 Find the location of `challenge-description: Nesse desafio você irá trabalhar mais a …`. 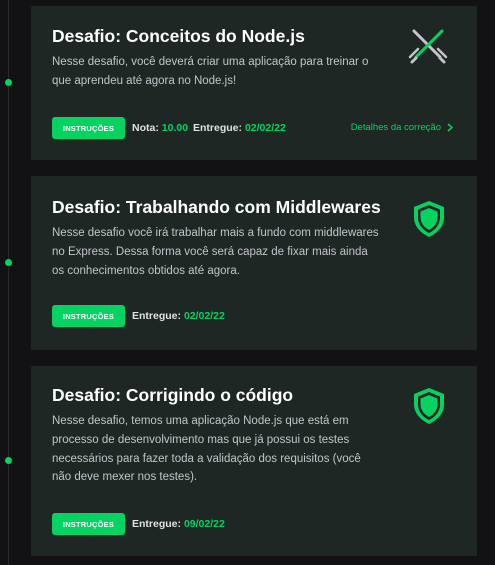

challenge-description: Nesse desafio você irá trabalhar mais a … is located at coordinates (215, 252).